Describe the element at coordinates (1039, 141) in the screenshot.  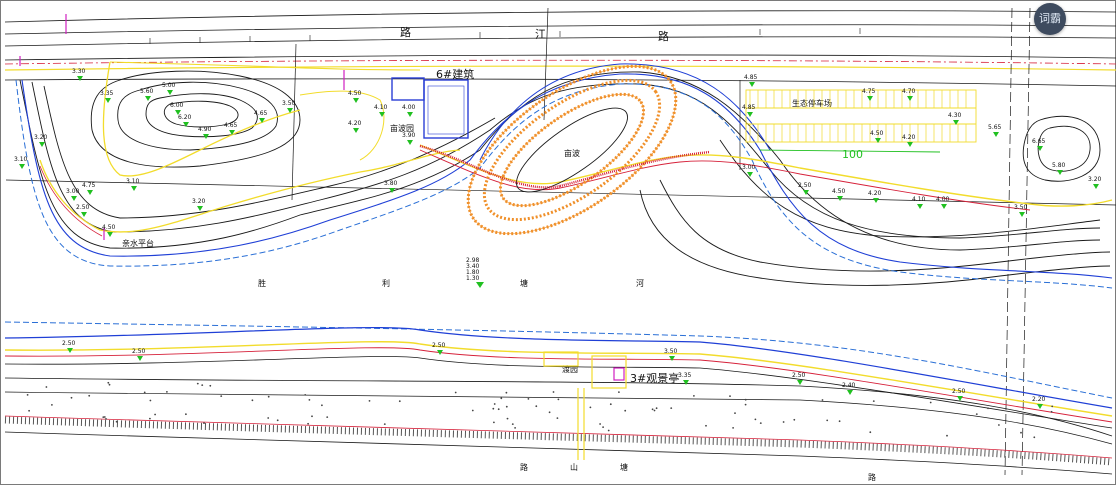
I see `elevation-label: 6.65` at that location.